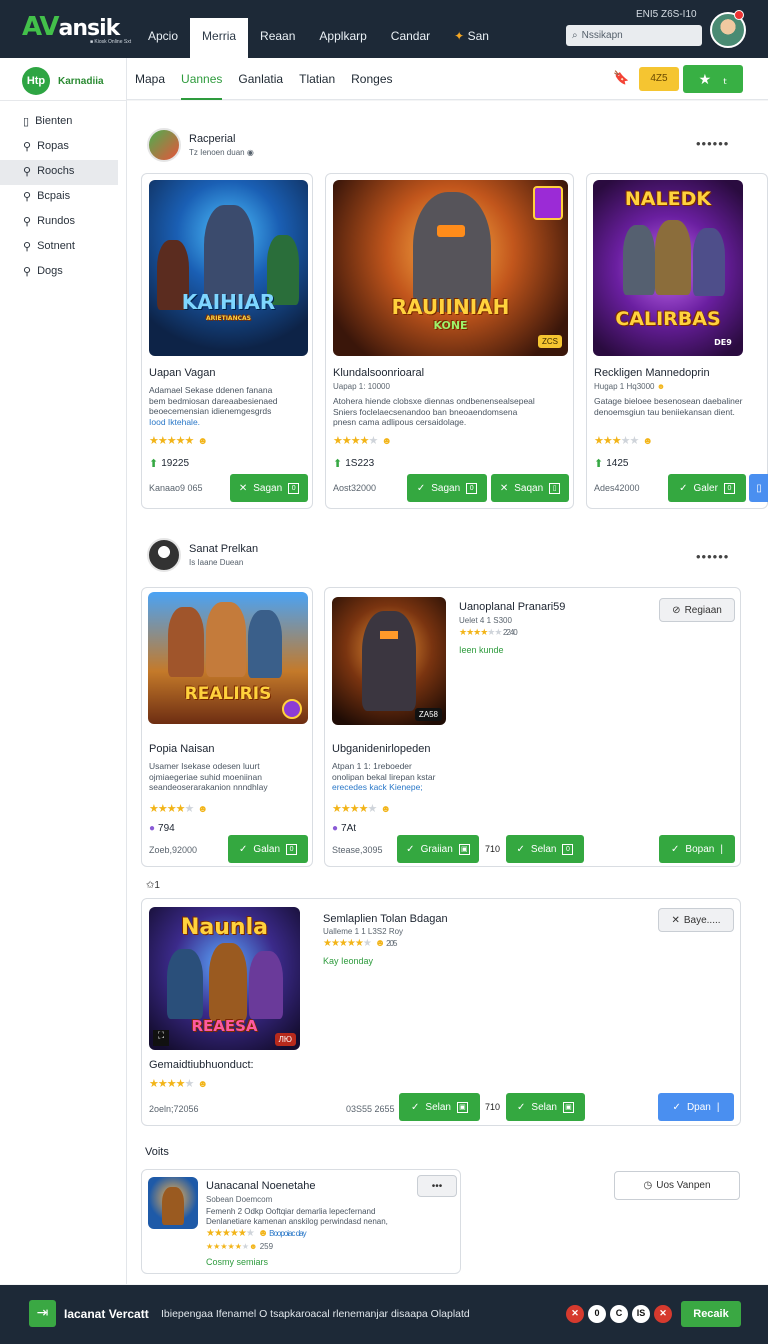 The height and width of the screenshot is (1344, 768). I want to click on sidebar-item-sotnent: ⚲ Sotnent, so click(63, 247).